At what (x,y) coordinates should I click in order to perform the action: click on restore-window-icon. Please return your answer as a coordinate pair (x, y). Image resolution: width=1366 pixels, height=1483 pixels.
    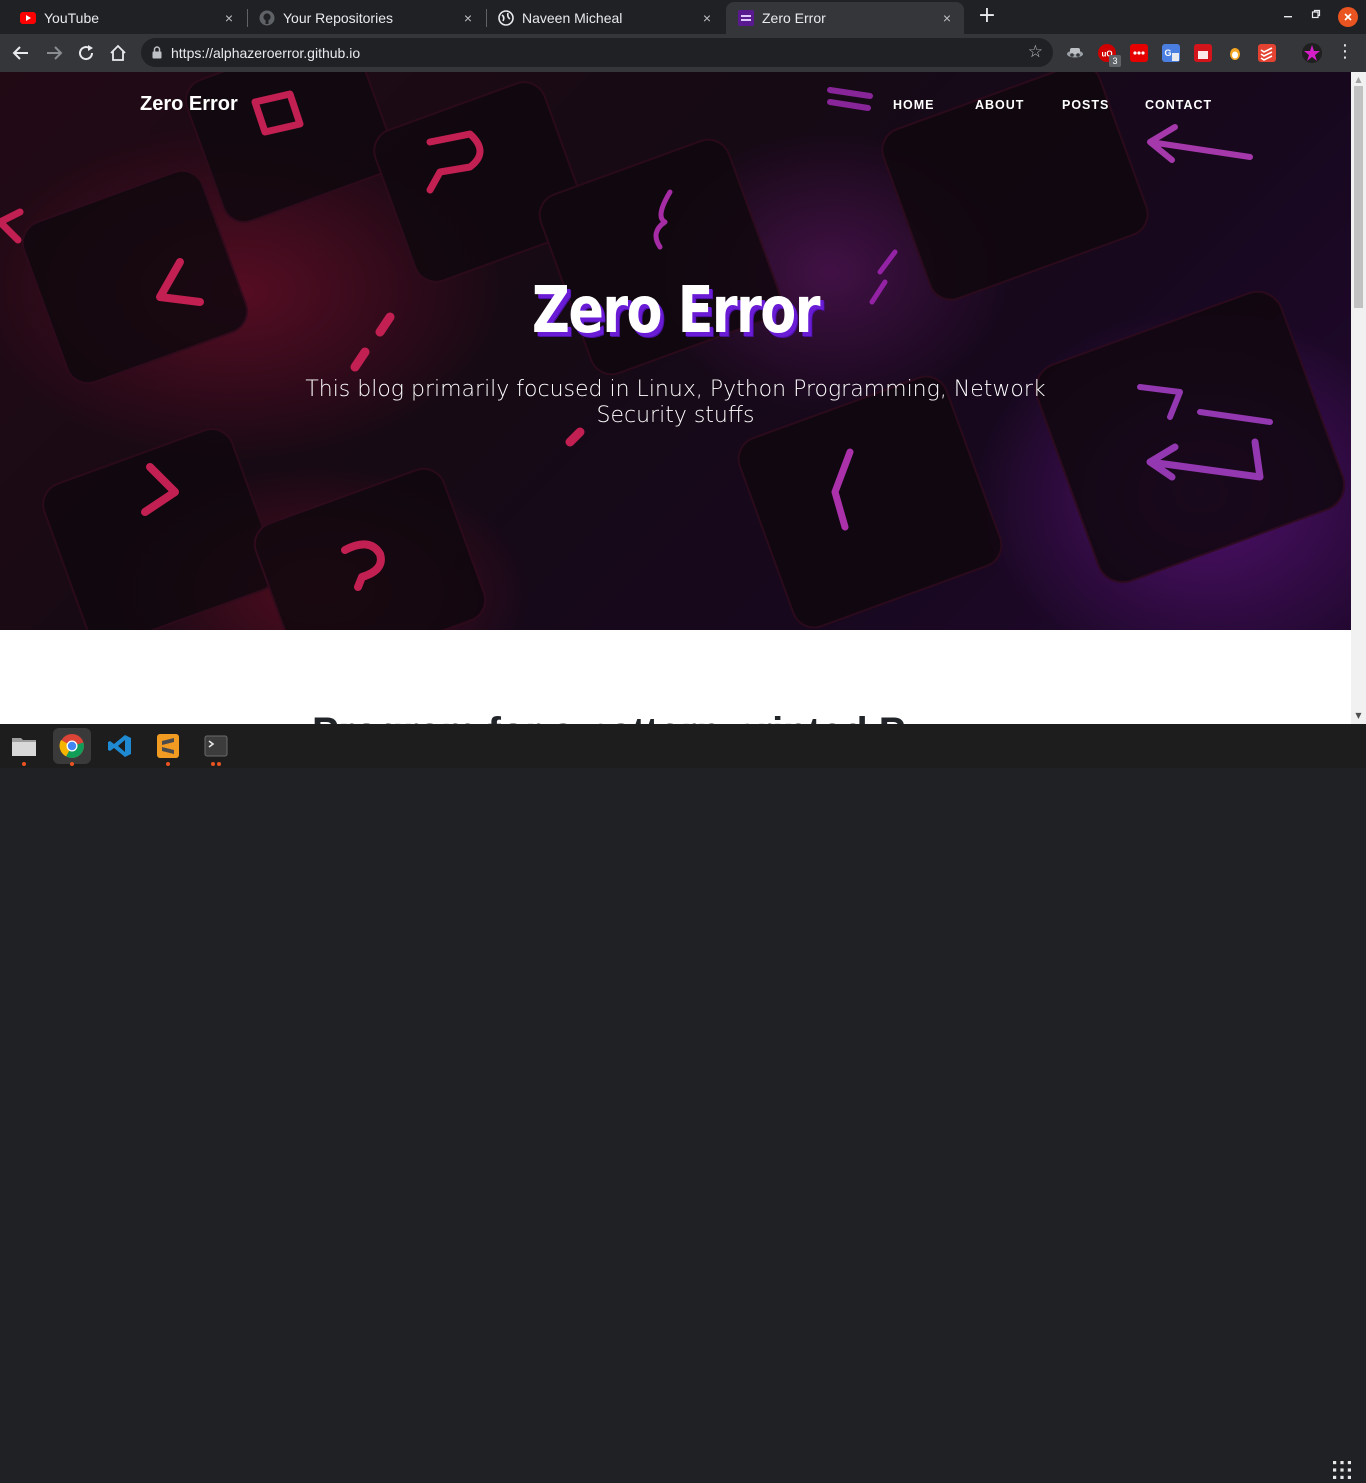
    Looking at the image, I should click on (1316, 17).